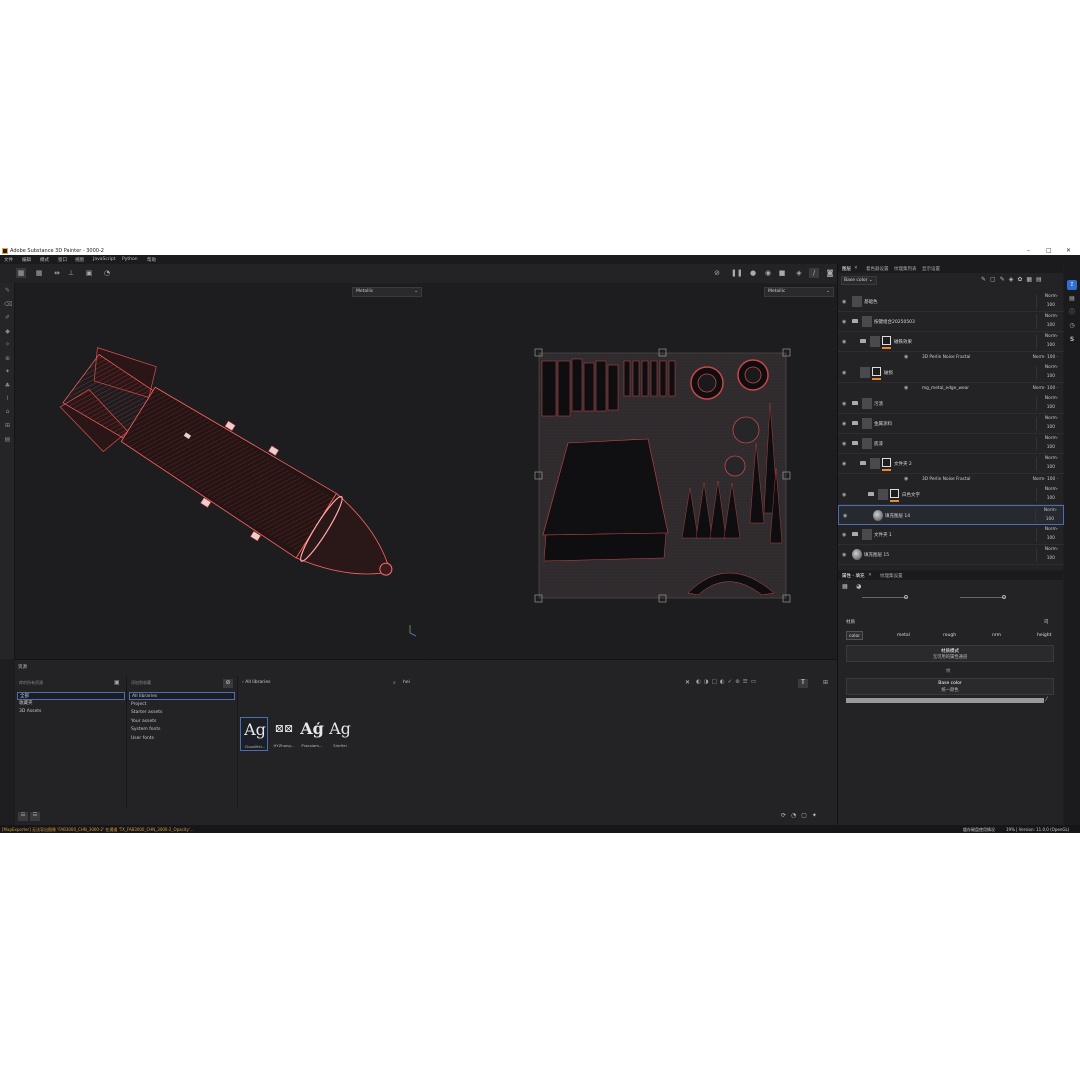 The image size is (1080, 1080). I want to click on menu-window: 窗口, so click(62, 260).